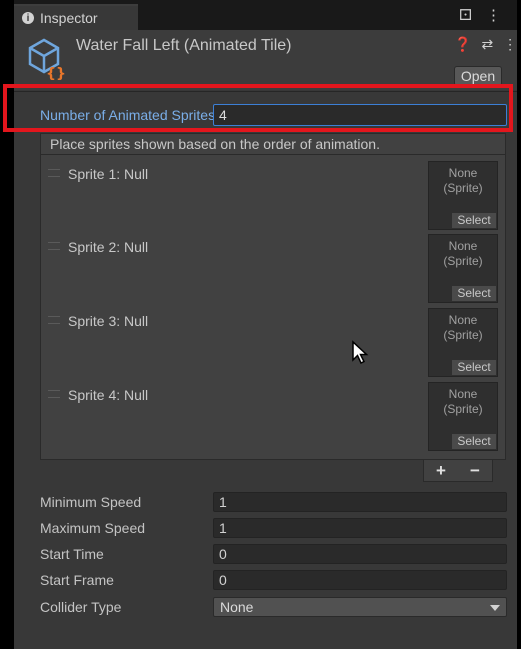 This screenshot has height=649, width=521. I want to click on start-frame-label: Start Frame, so click(77, 580).